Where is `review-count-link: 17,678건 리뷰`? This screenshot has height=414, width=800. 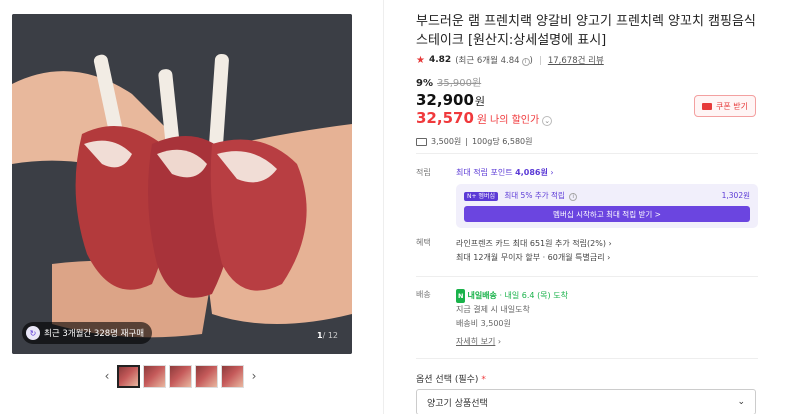
review-count-link: 17,678건 리뷰 is located at coordinates (576, 60).